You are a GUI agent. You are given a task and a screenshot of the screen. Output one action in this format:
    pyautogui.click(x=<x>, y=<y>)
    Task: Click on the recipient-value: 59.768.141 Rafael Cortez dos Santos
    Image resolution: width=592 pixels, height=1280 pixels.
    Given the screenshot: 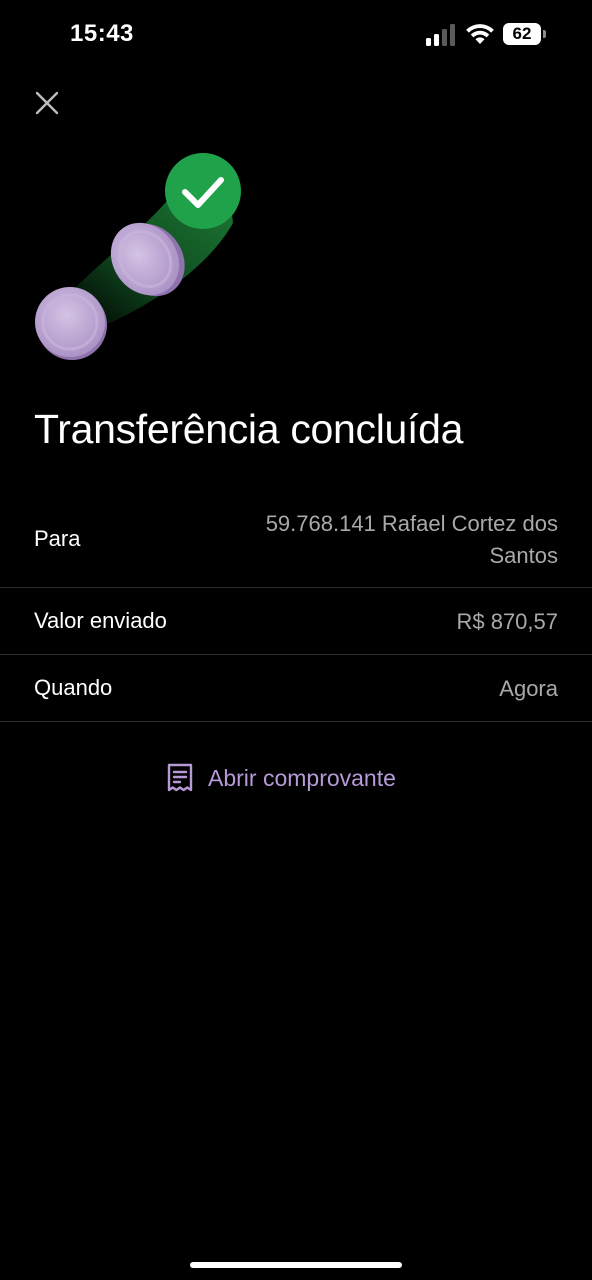 What is the action you would take?
    pyautogui.click(x=411, y=539)
    